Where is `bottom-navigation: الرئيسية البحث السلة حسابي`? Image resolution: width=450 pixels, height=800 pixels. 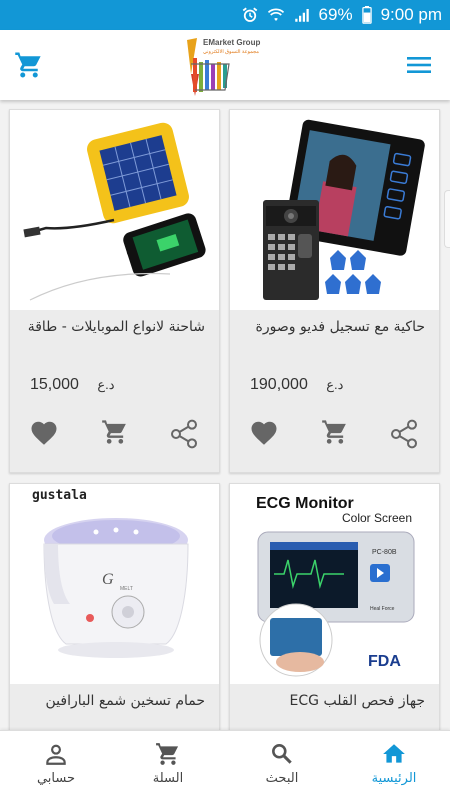 bottom-navigation: الرئيسية البحث السلة حسابي is located at coordinates (225, 765).